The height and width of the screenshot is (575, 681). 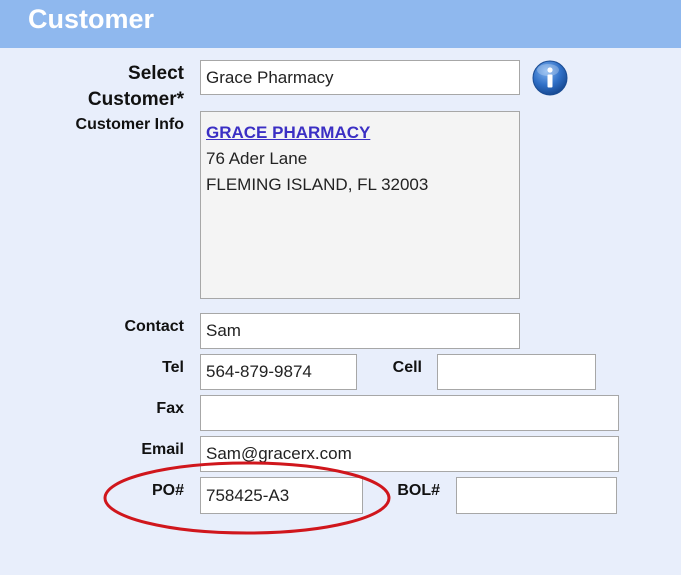 I want to click on customer-address-line2: FLEMING ISLAND, FL 32003, so click(x=317, y=184).